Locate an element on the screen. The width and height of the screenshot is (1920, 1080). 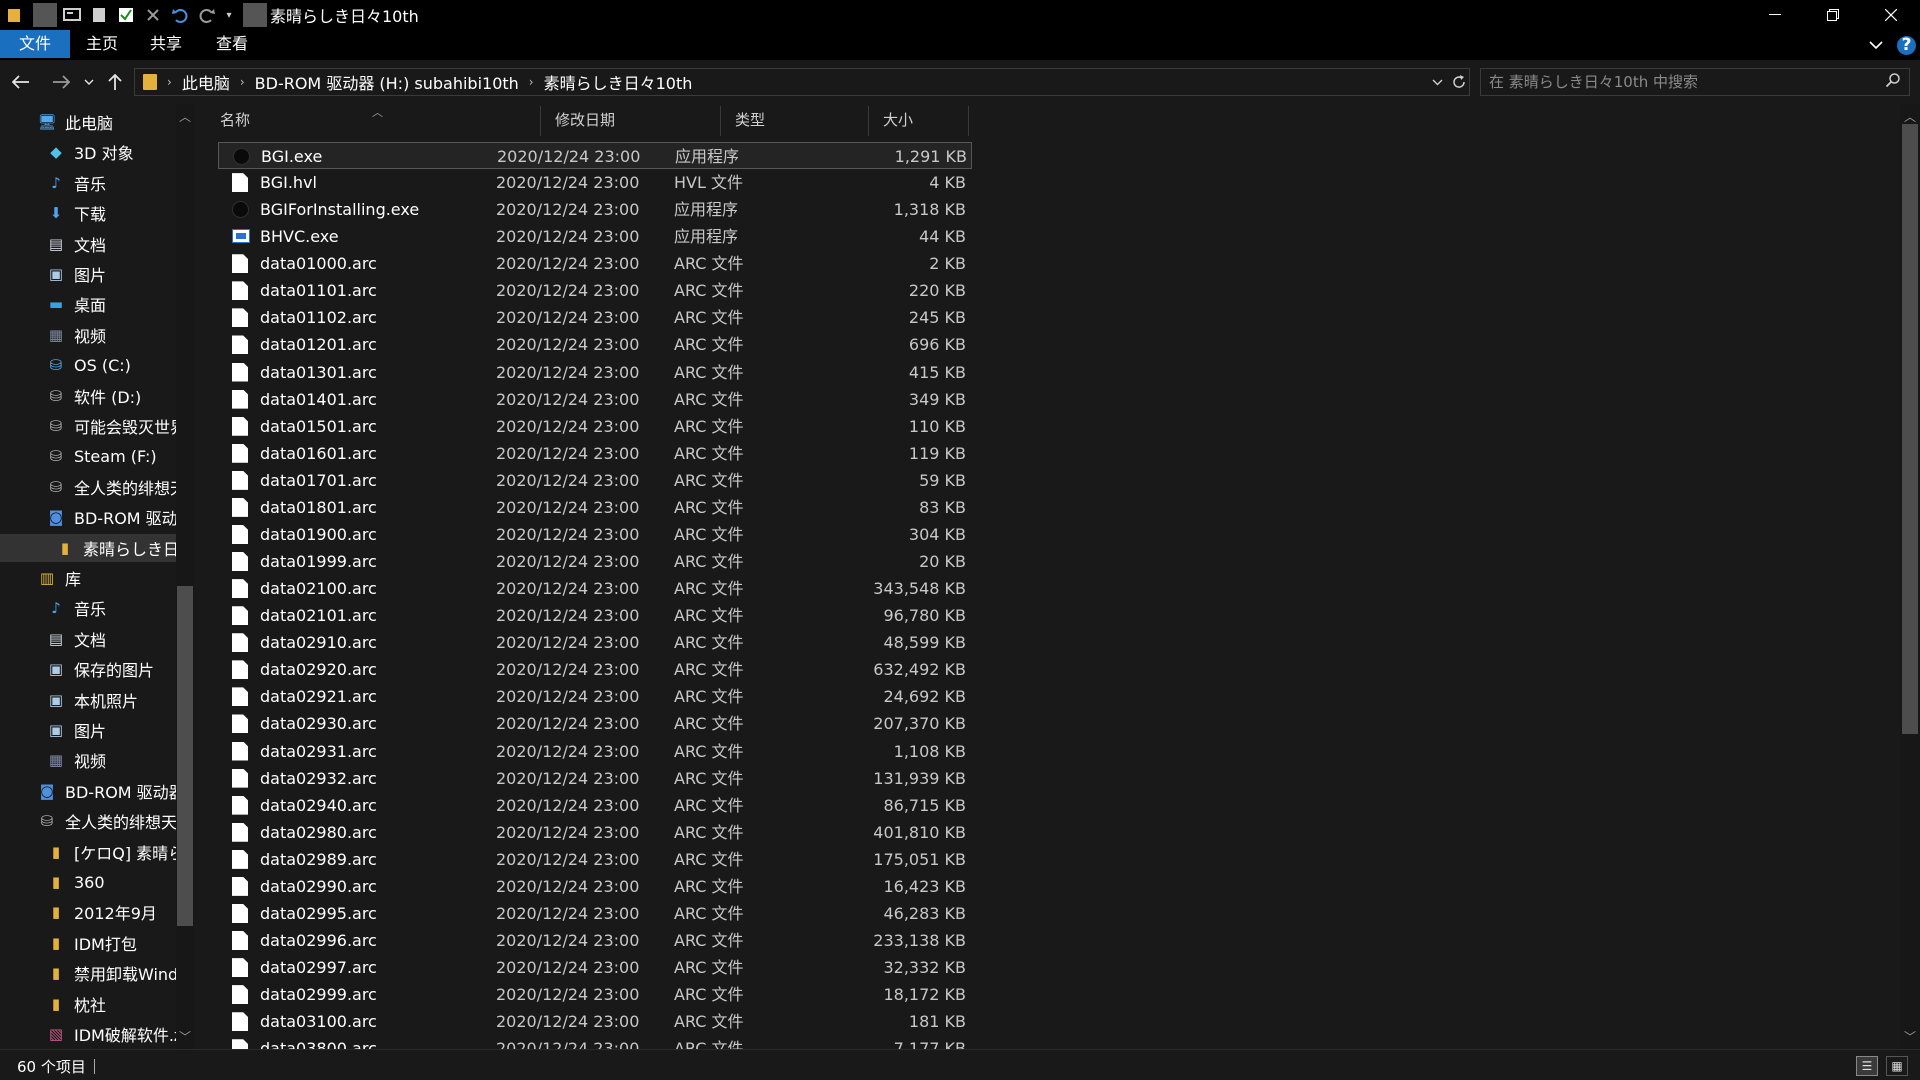
column-divider is located at coordinates (968, 121).